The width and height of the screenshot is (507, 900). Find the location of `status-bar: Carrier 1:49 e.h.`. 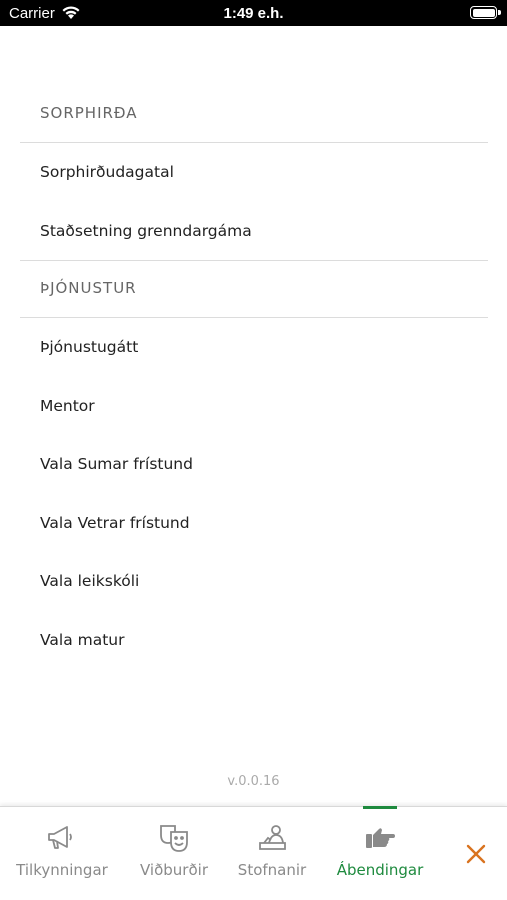

status-bar: Carrier 1:49 e.h. is located at coordinates (253, 13).